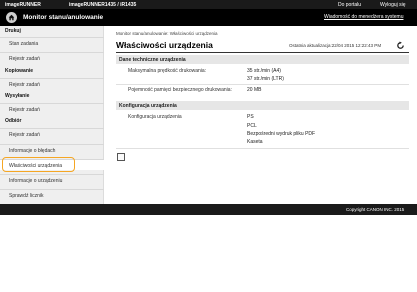 This screenshot has height=292, width=417. Describe the element at coordinates (52, 179) in the screenshot. I see `sidebar-item-device-information: Informacje o urządzeniu` at that location.